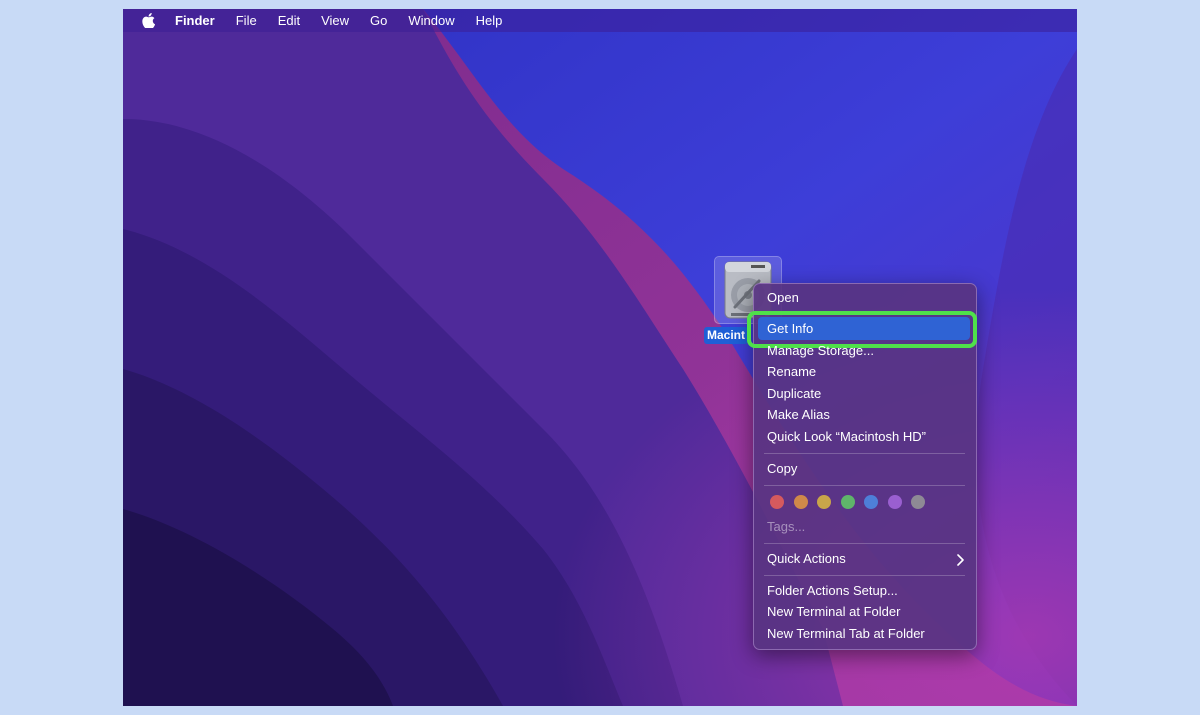  What do you see at coordinates (846, 634) in the screenshot?
I see `menu-item-new-terminal-tab: New Terminal Tab at Folder` at bounding box center [846, 634].